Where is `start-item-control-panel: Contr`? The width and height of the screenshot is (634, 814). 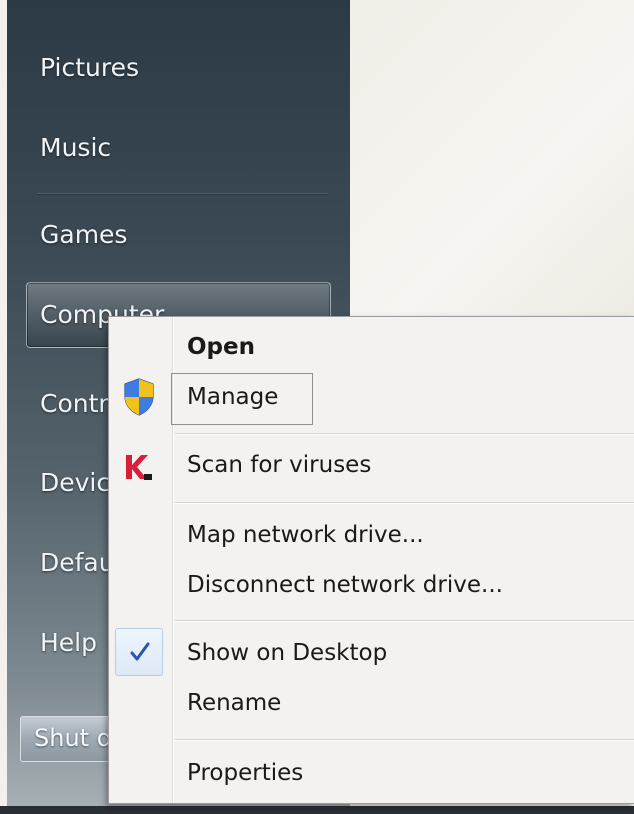 start-item-control-panel: Contr is located at coordinates (74, 404).